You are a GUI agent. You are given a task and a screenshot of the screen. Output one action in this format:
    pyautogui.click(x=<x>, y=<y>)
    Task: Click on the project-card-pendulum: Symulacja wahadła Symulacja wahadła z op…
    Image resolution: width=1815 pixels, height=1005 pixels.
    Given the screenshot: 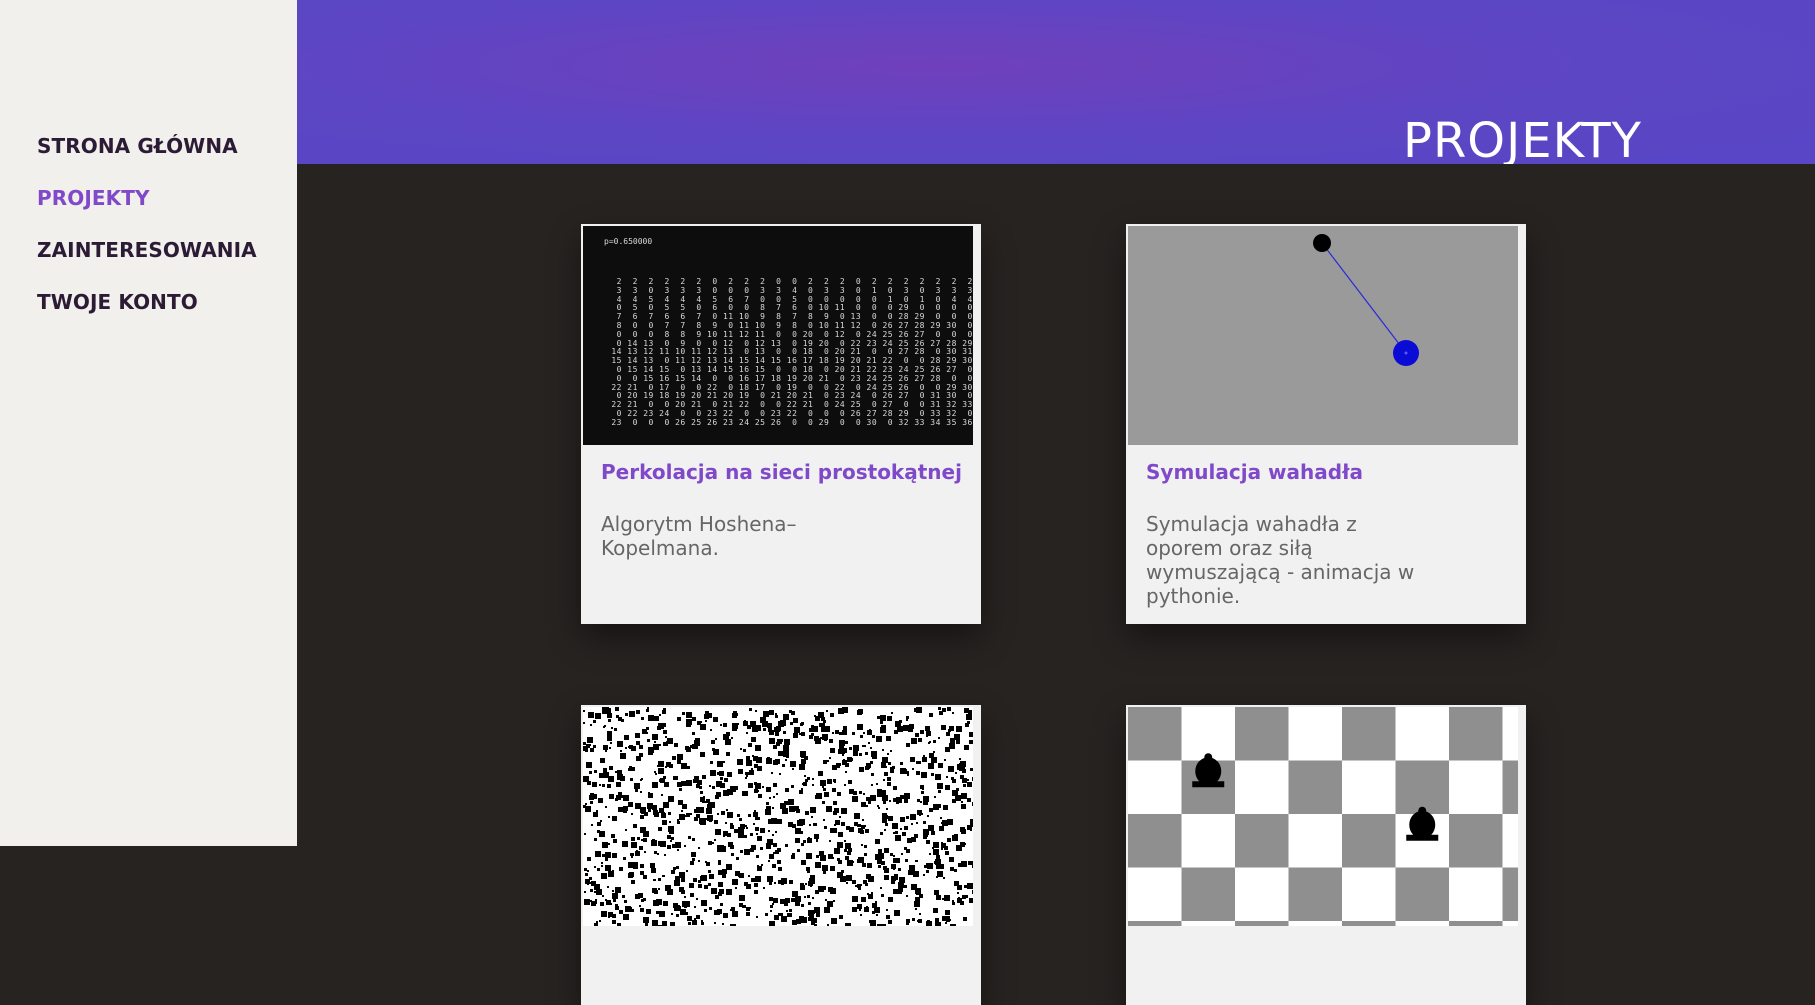 What is the action you would take?
    pyautogui.click(x=1326, y=424)
    